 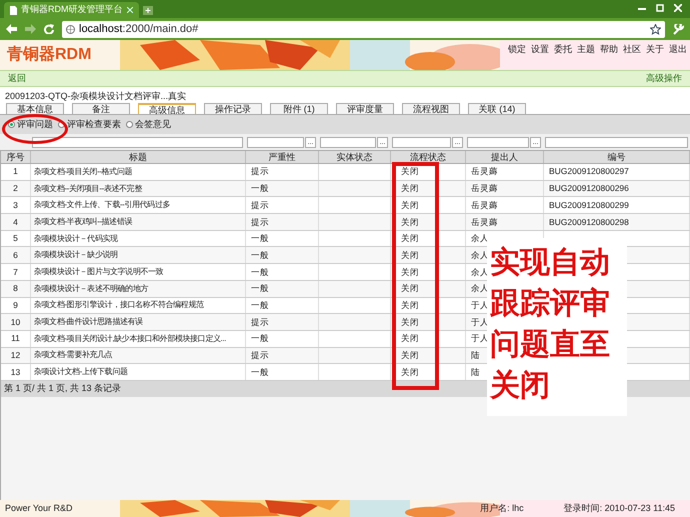 What do you see at coordinates (39, 508) in the screenshot?
I see `slogan: Power Your R&D` at bounding box center [39, 508].